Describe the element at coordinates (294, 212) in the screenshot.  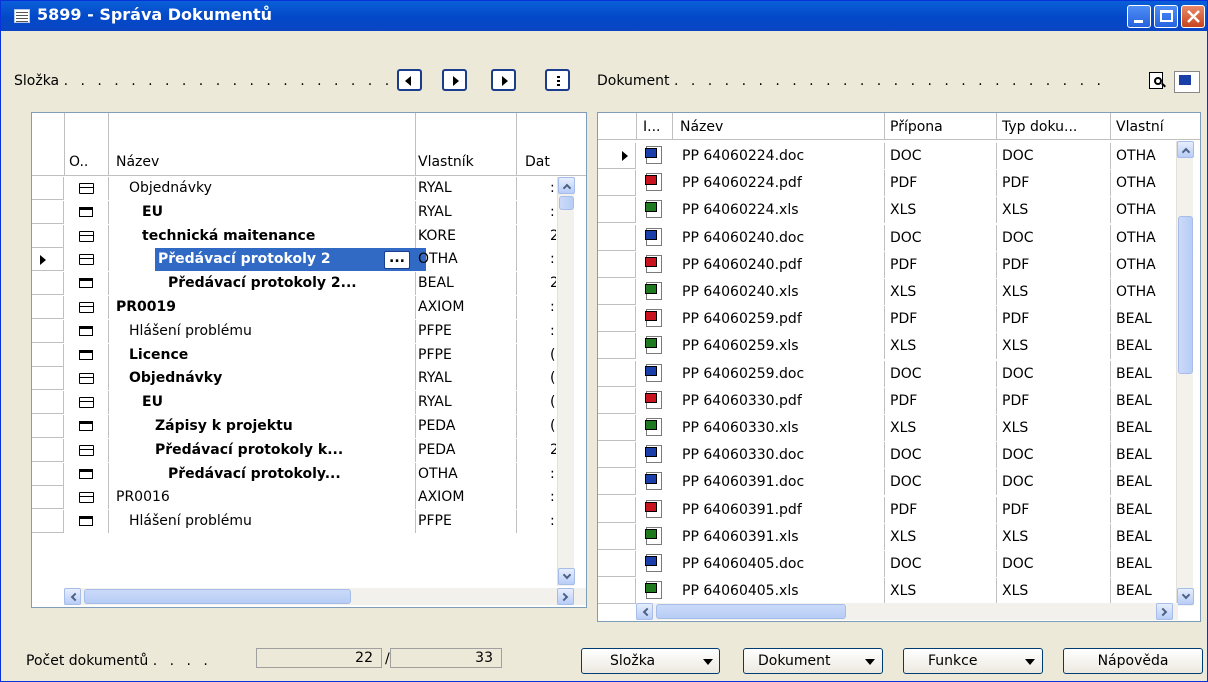
I see `folder-row: EU RYAL:` at that location.